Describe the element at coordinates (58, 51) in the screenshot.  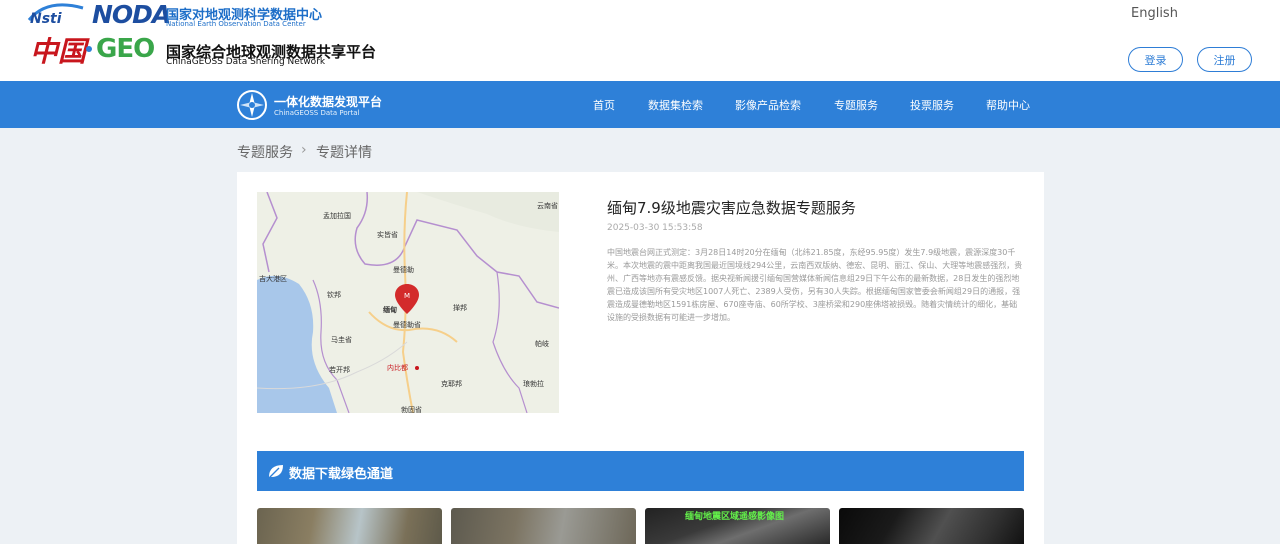
I see `china-calligraphy-logo: 中国` at that location.